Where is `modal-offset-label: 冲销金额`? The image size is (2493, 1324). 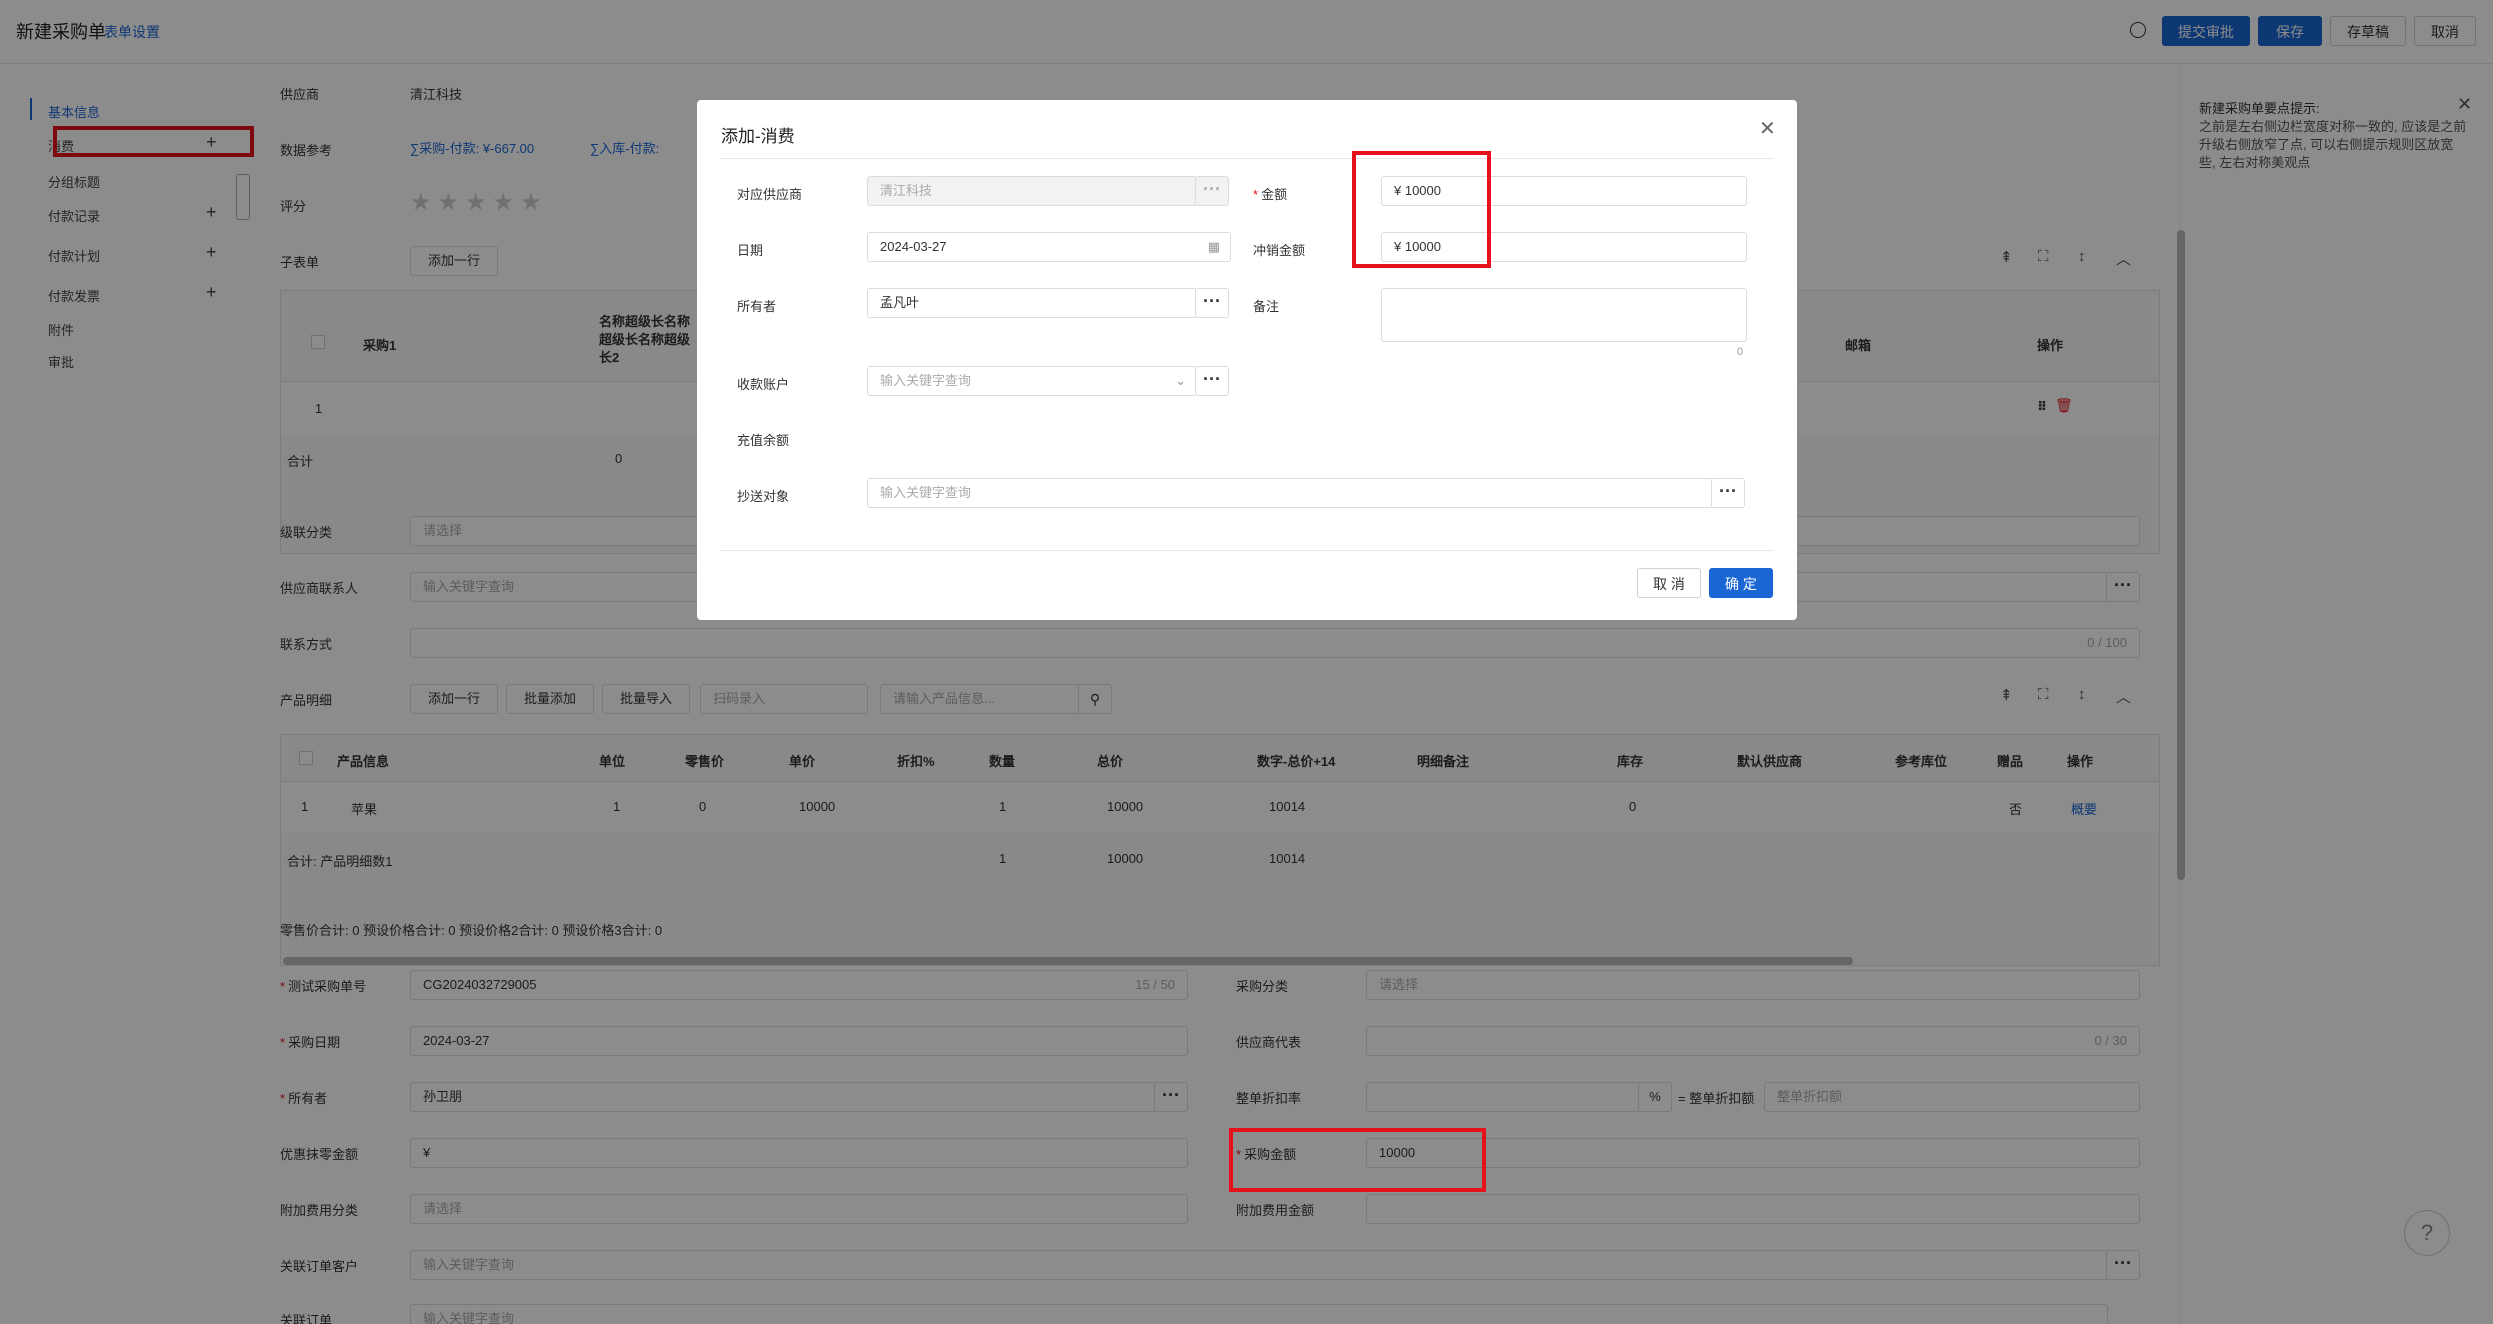 modal-offset-label: 冲销金额 is located at coordinates (1279, 250).